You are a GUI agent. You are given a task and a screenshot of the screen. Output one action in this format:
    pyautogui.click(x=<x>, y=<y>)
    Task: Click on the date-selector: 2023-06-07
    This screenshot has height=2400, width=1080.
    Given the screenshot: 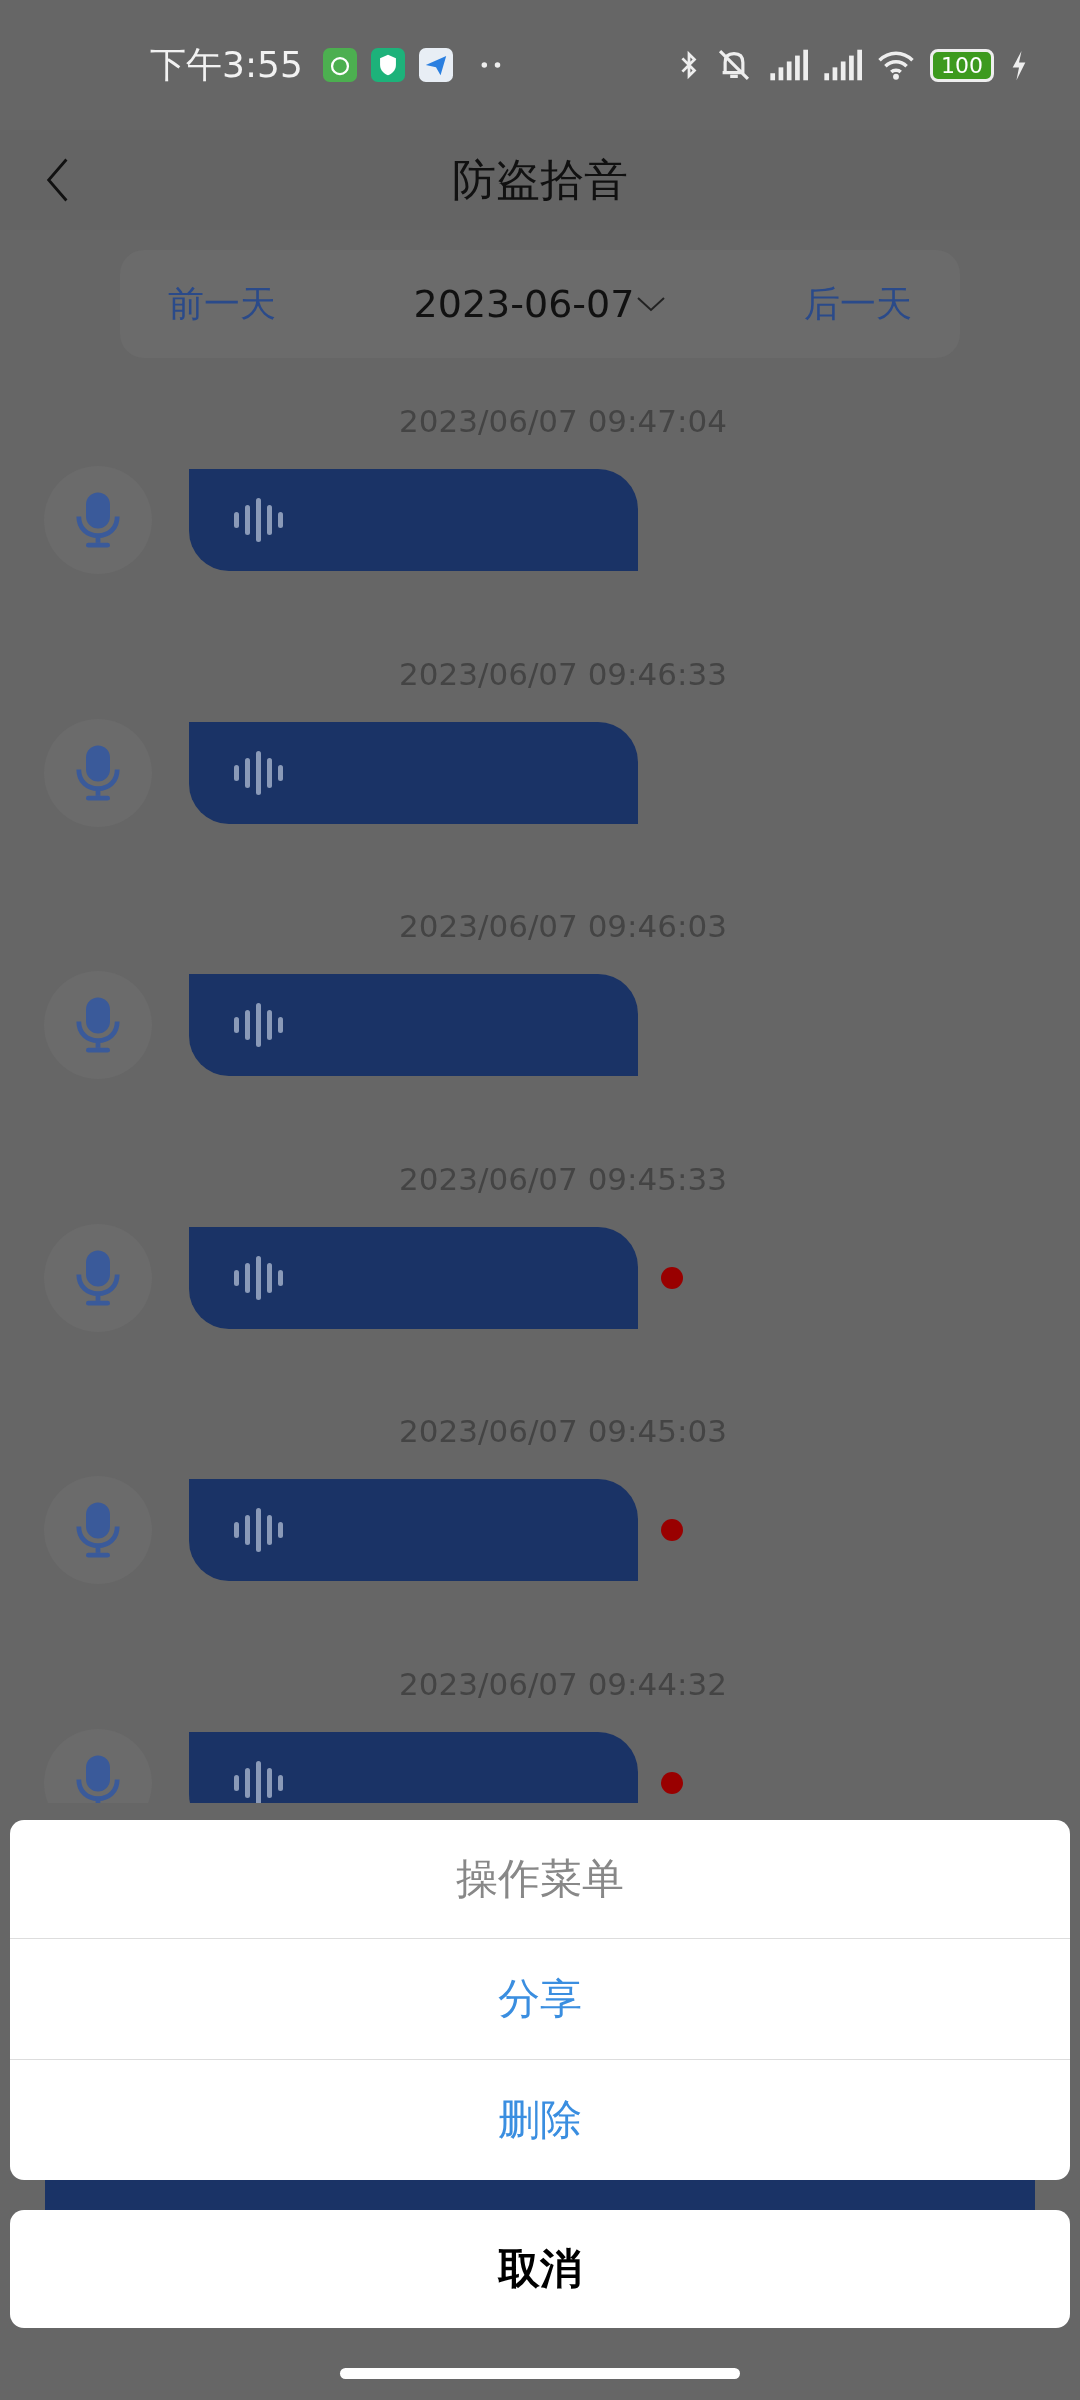 What is the action you would take?
    pyautogui.click(x=524, y=304)
    